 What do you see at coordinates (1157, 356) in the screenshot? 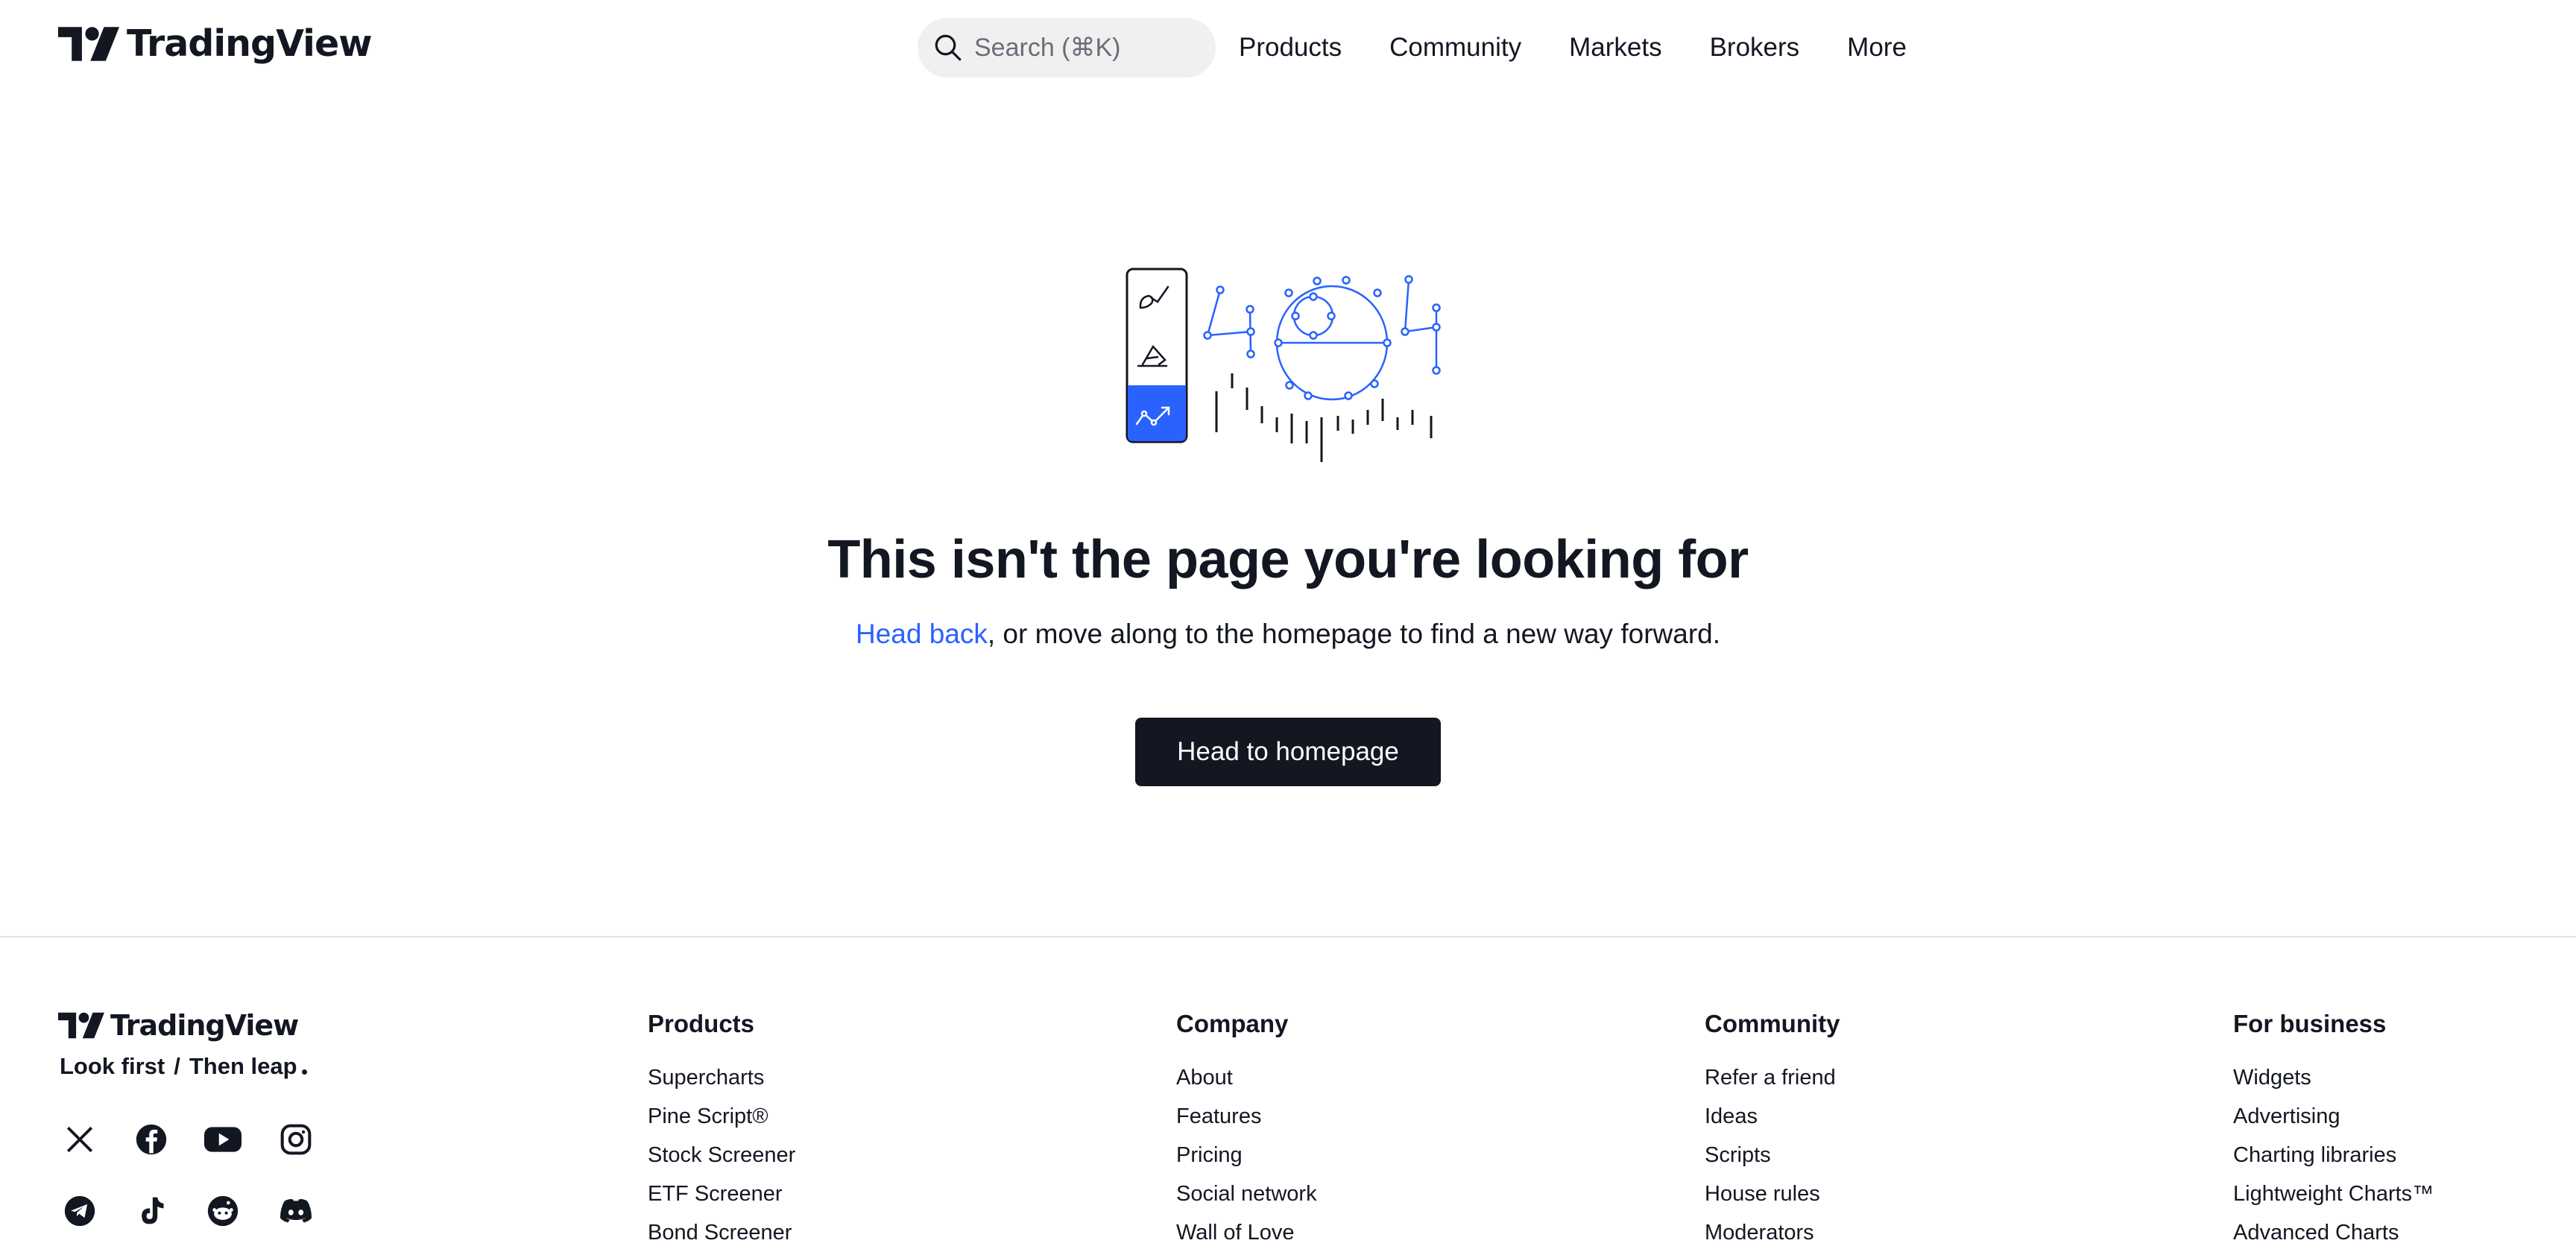
I see `toolbar-panel` at bounding box center [1157, 356].